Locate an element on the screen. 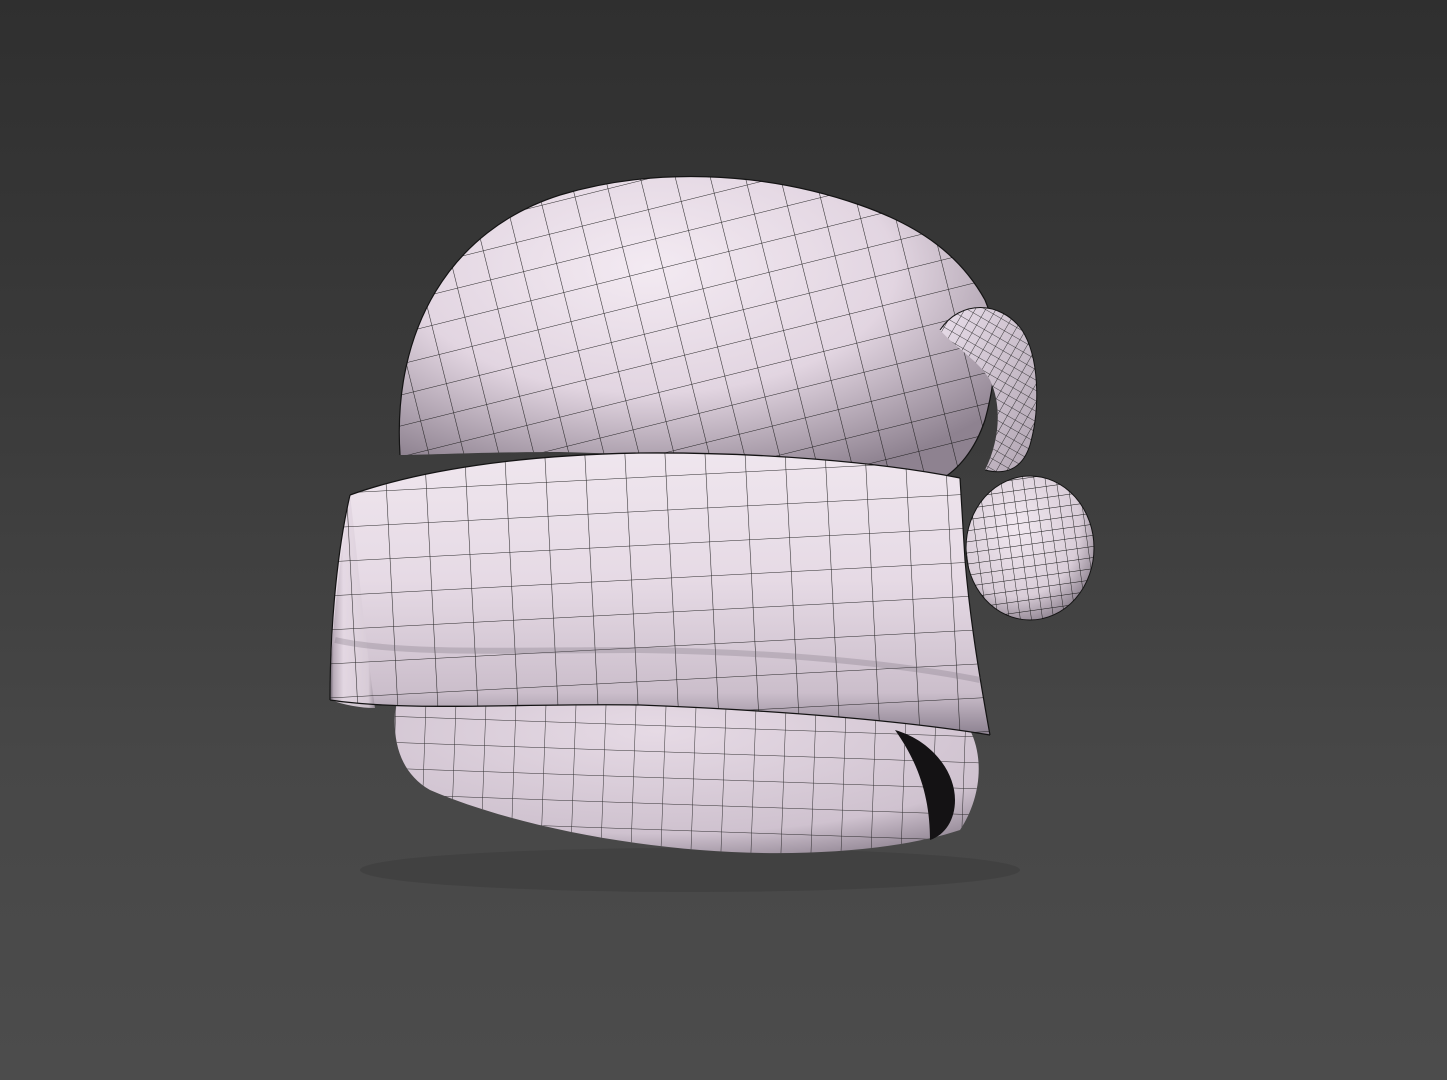 This screenshot has width=1447, height=1080. hat-dome is located at coordinates (700, 330).